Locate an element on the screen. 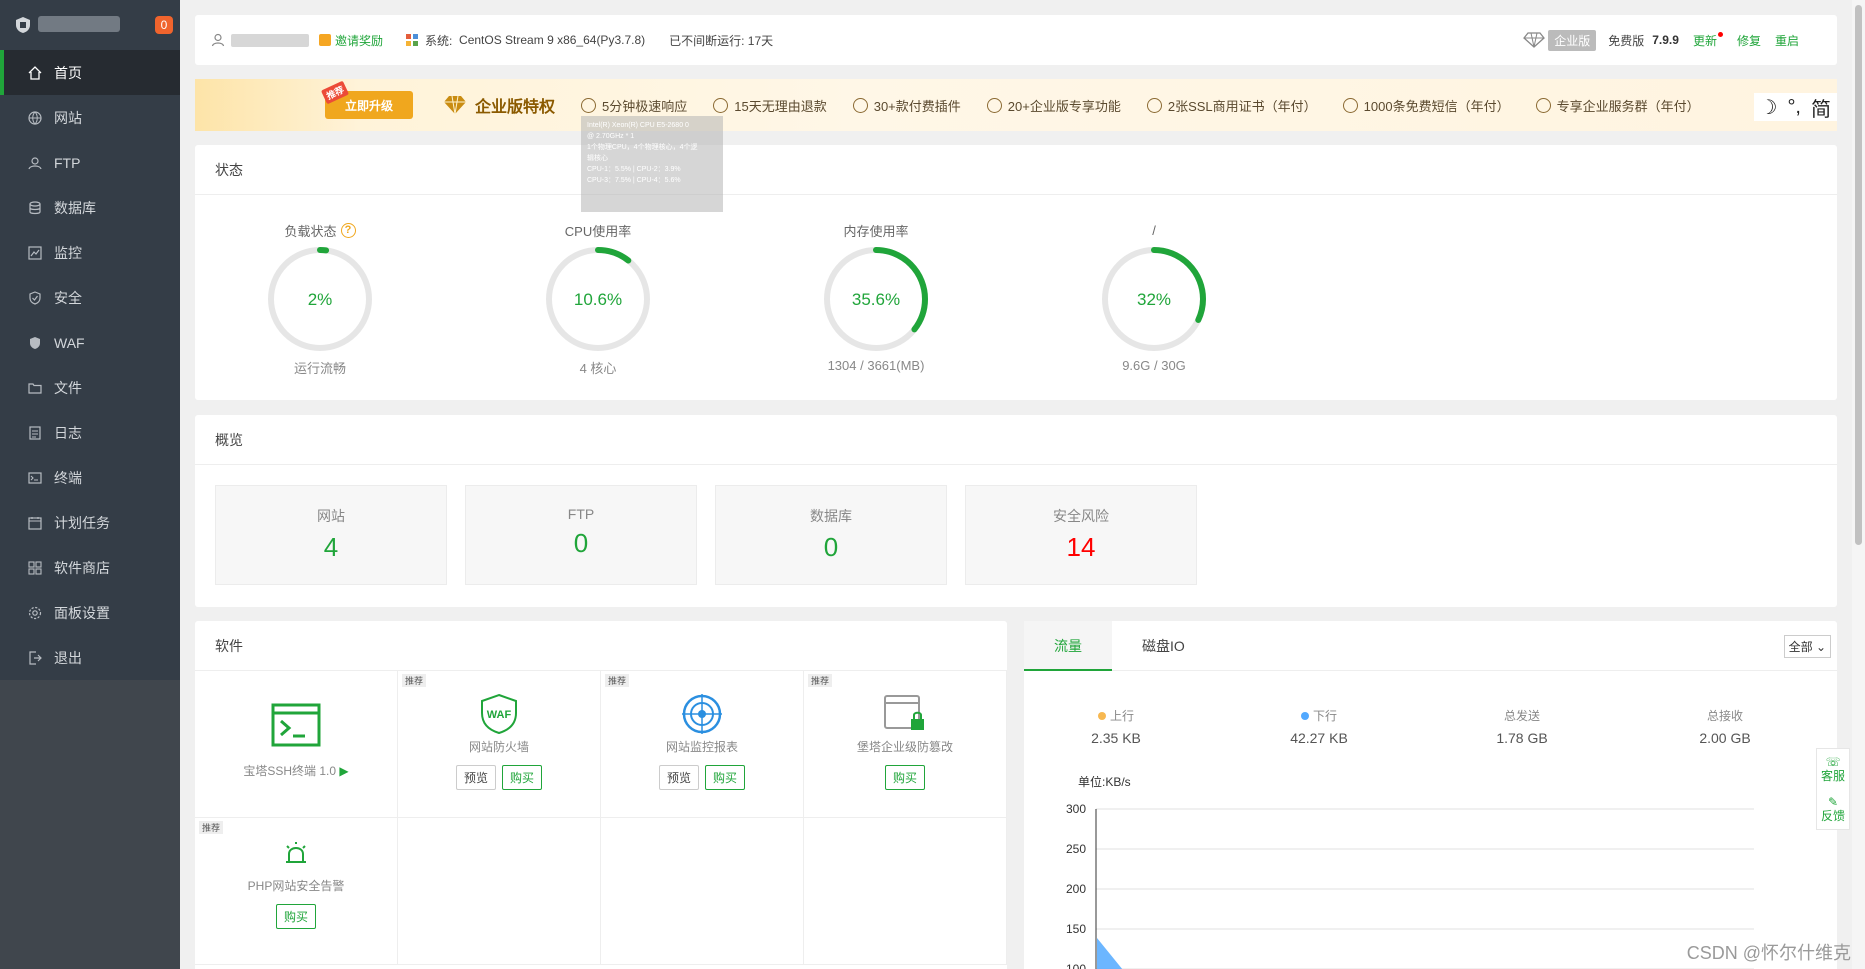 This screenshot has width=1865, height=969. overview-count: 0 is located at coordinates (831, 547).